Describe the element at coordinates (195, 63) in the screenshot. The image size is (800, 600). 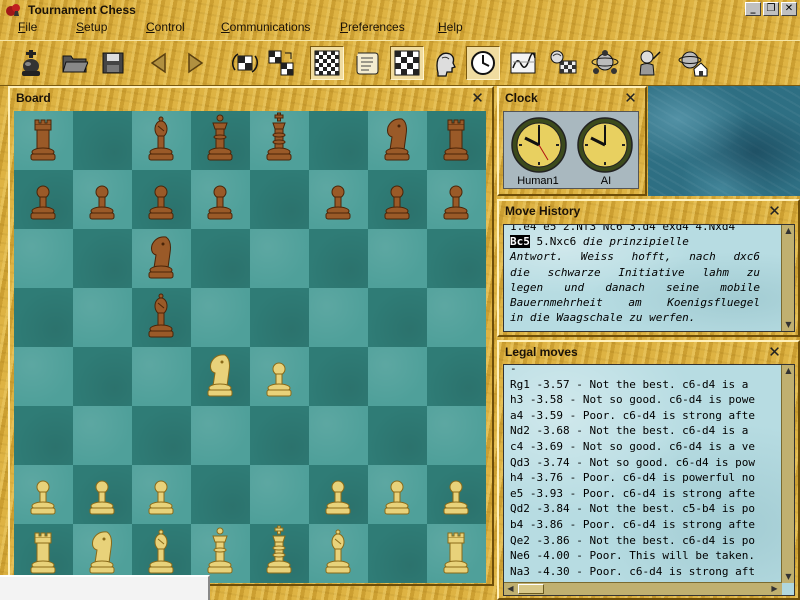
I see `forward-arrow-icon` at that location.